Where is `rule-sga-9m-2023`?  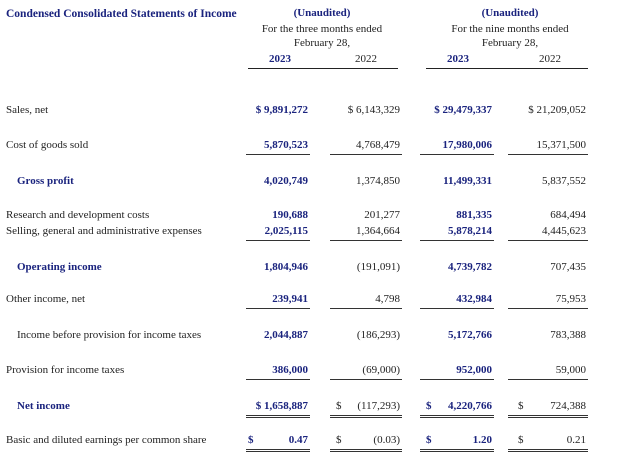
rule-sga-9m-2023 is located at coordinates (457, 240).